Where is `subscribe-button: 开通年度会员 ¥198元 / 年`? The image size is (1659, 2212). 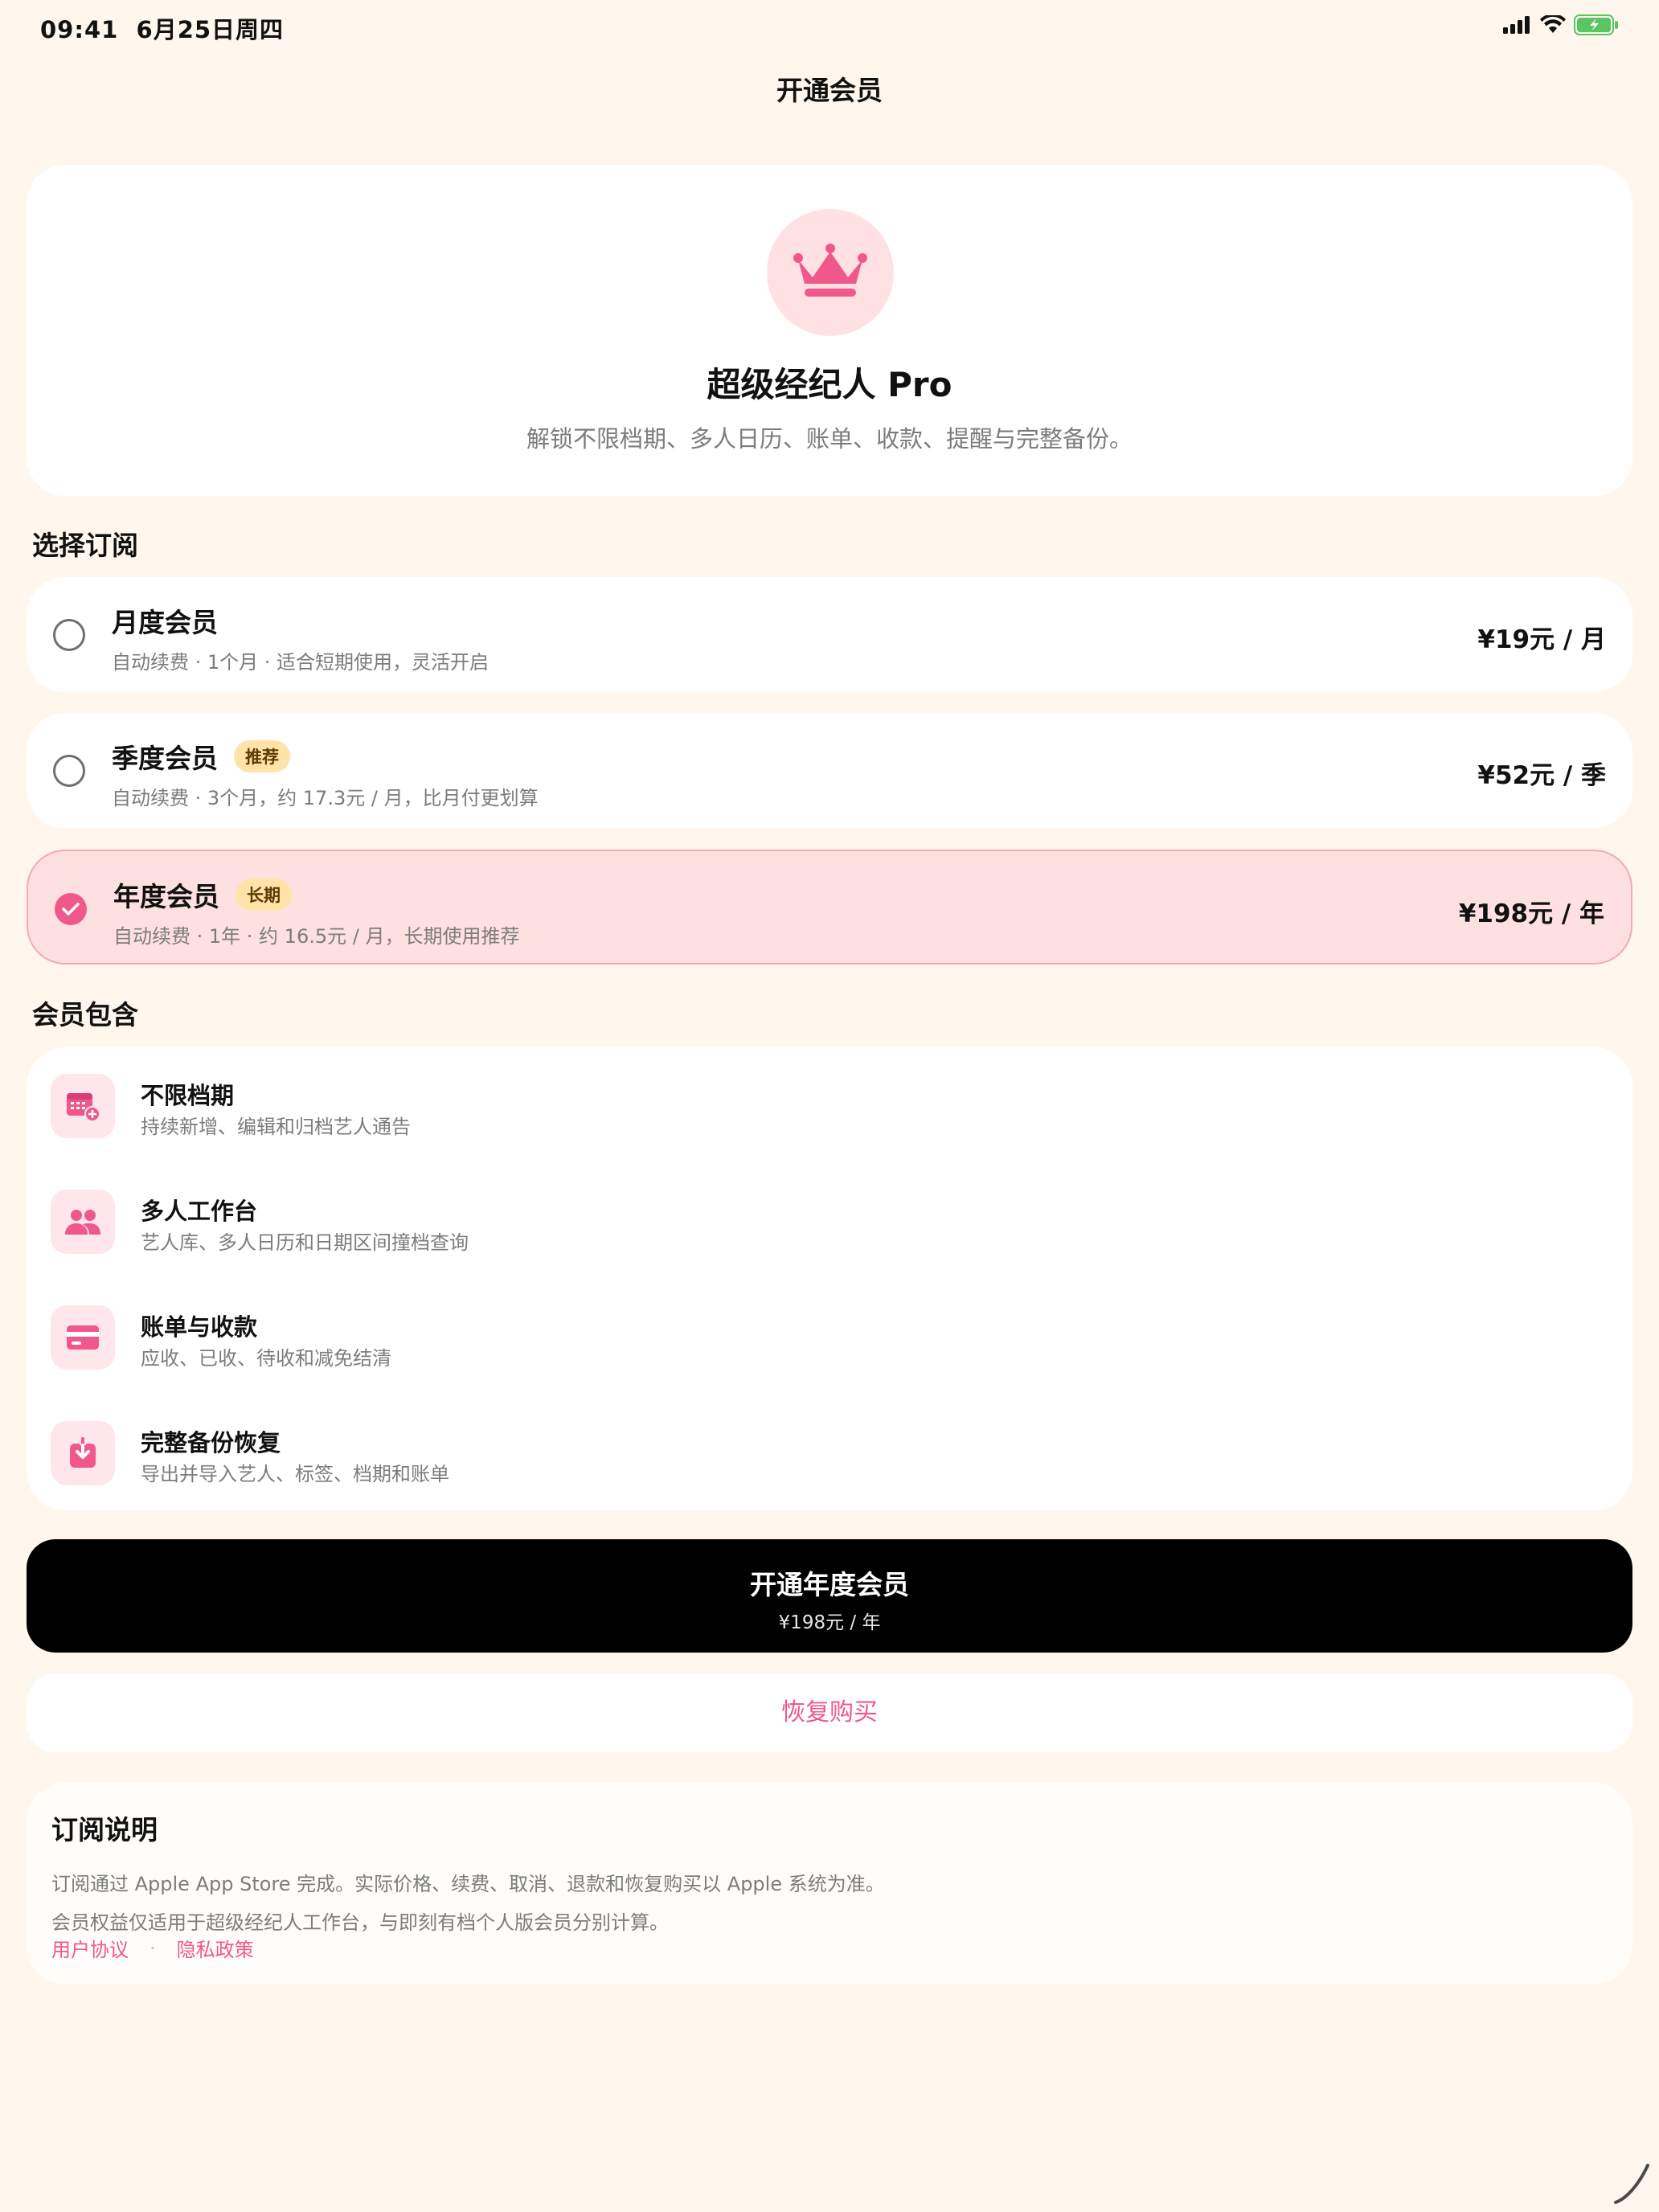
subscribe-button: 开通年度会员 ¥198元 / 年 is located at coordinates (829, 1596).